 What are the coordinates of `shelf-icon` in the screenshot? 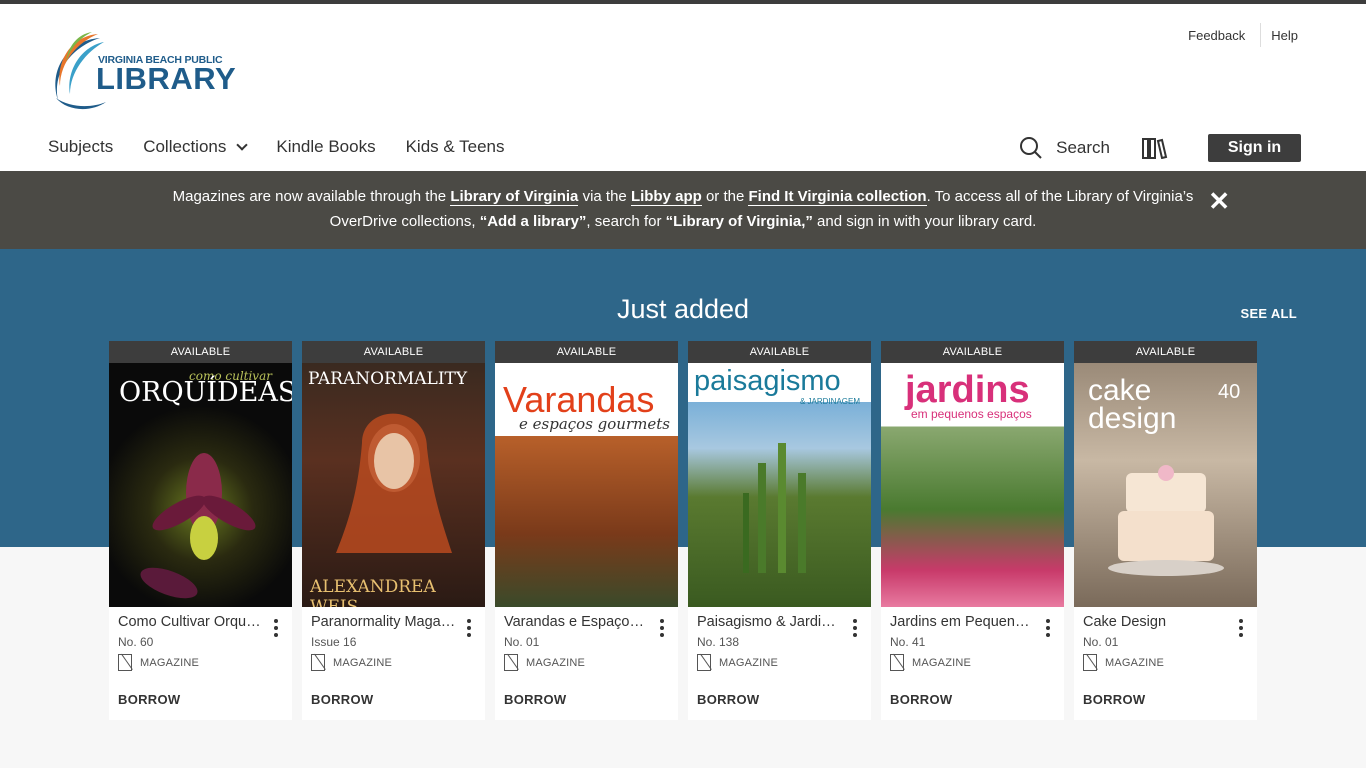 It's located at (1155, 148).